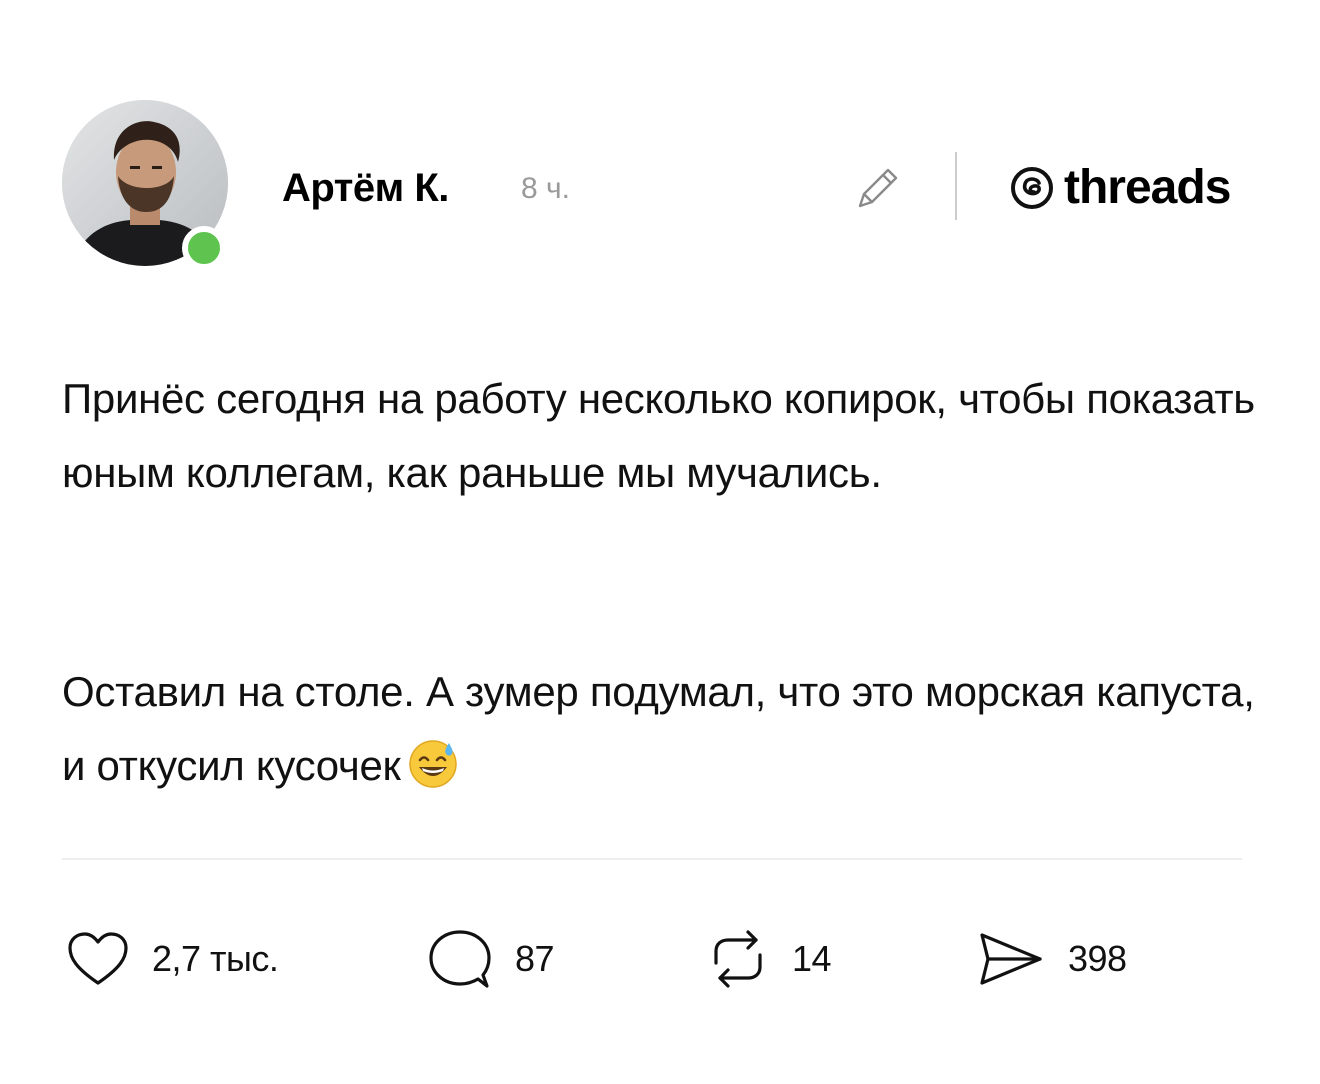 The height and width of the screenshot is (1084, 1320). Describe the element at coordinates (365, 188) in the screenshot. I see `author-name: Артём К.` at that location.